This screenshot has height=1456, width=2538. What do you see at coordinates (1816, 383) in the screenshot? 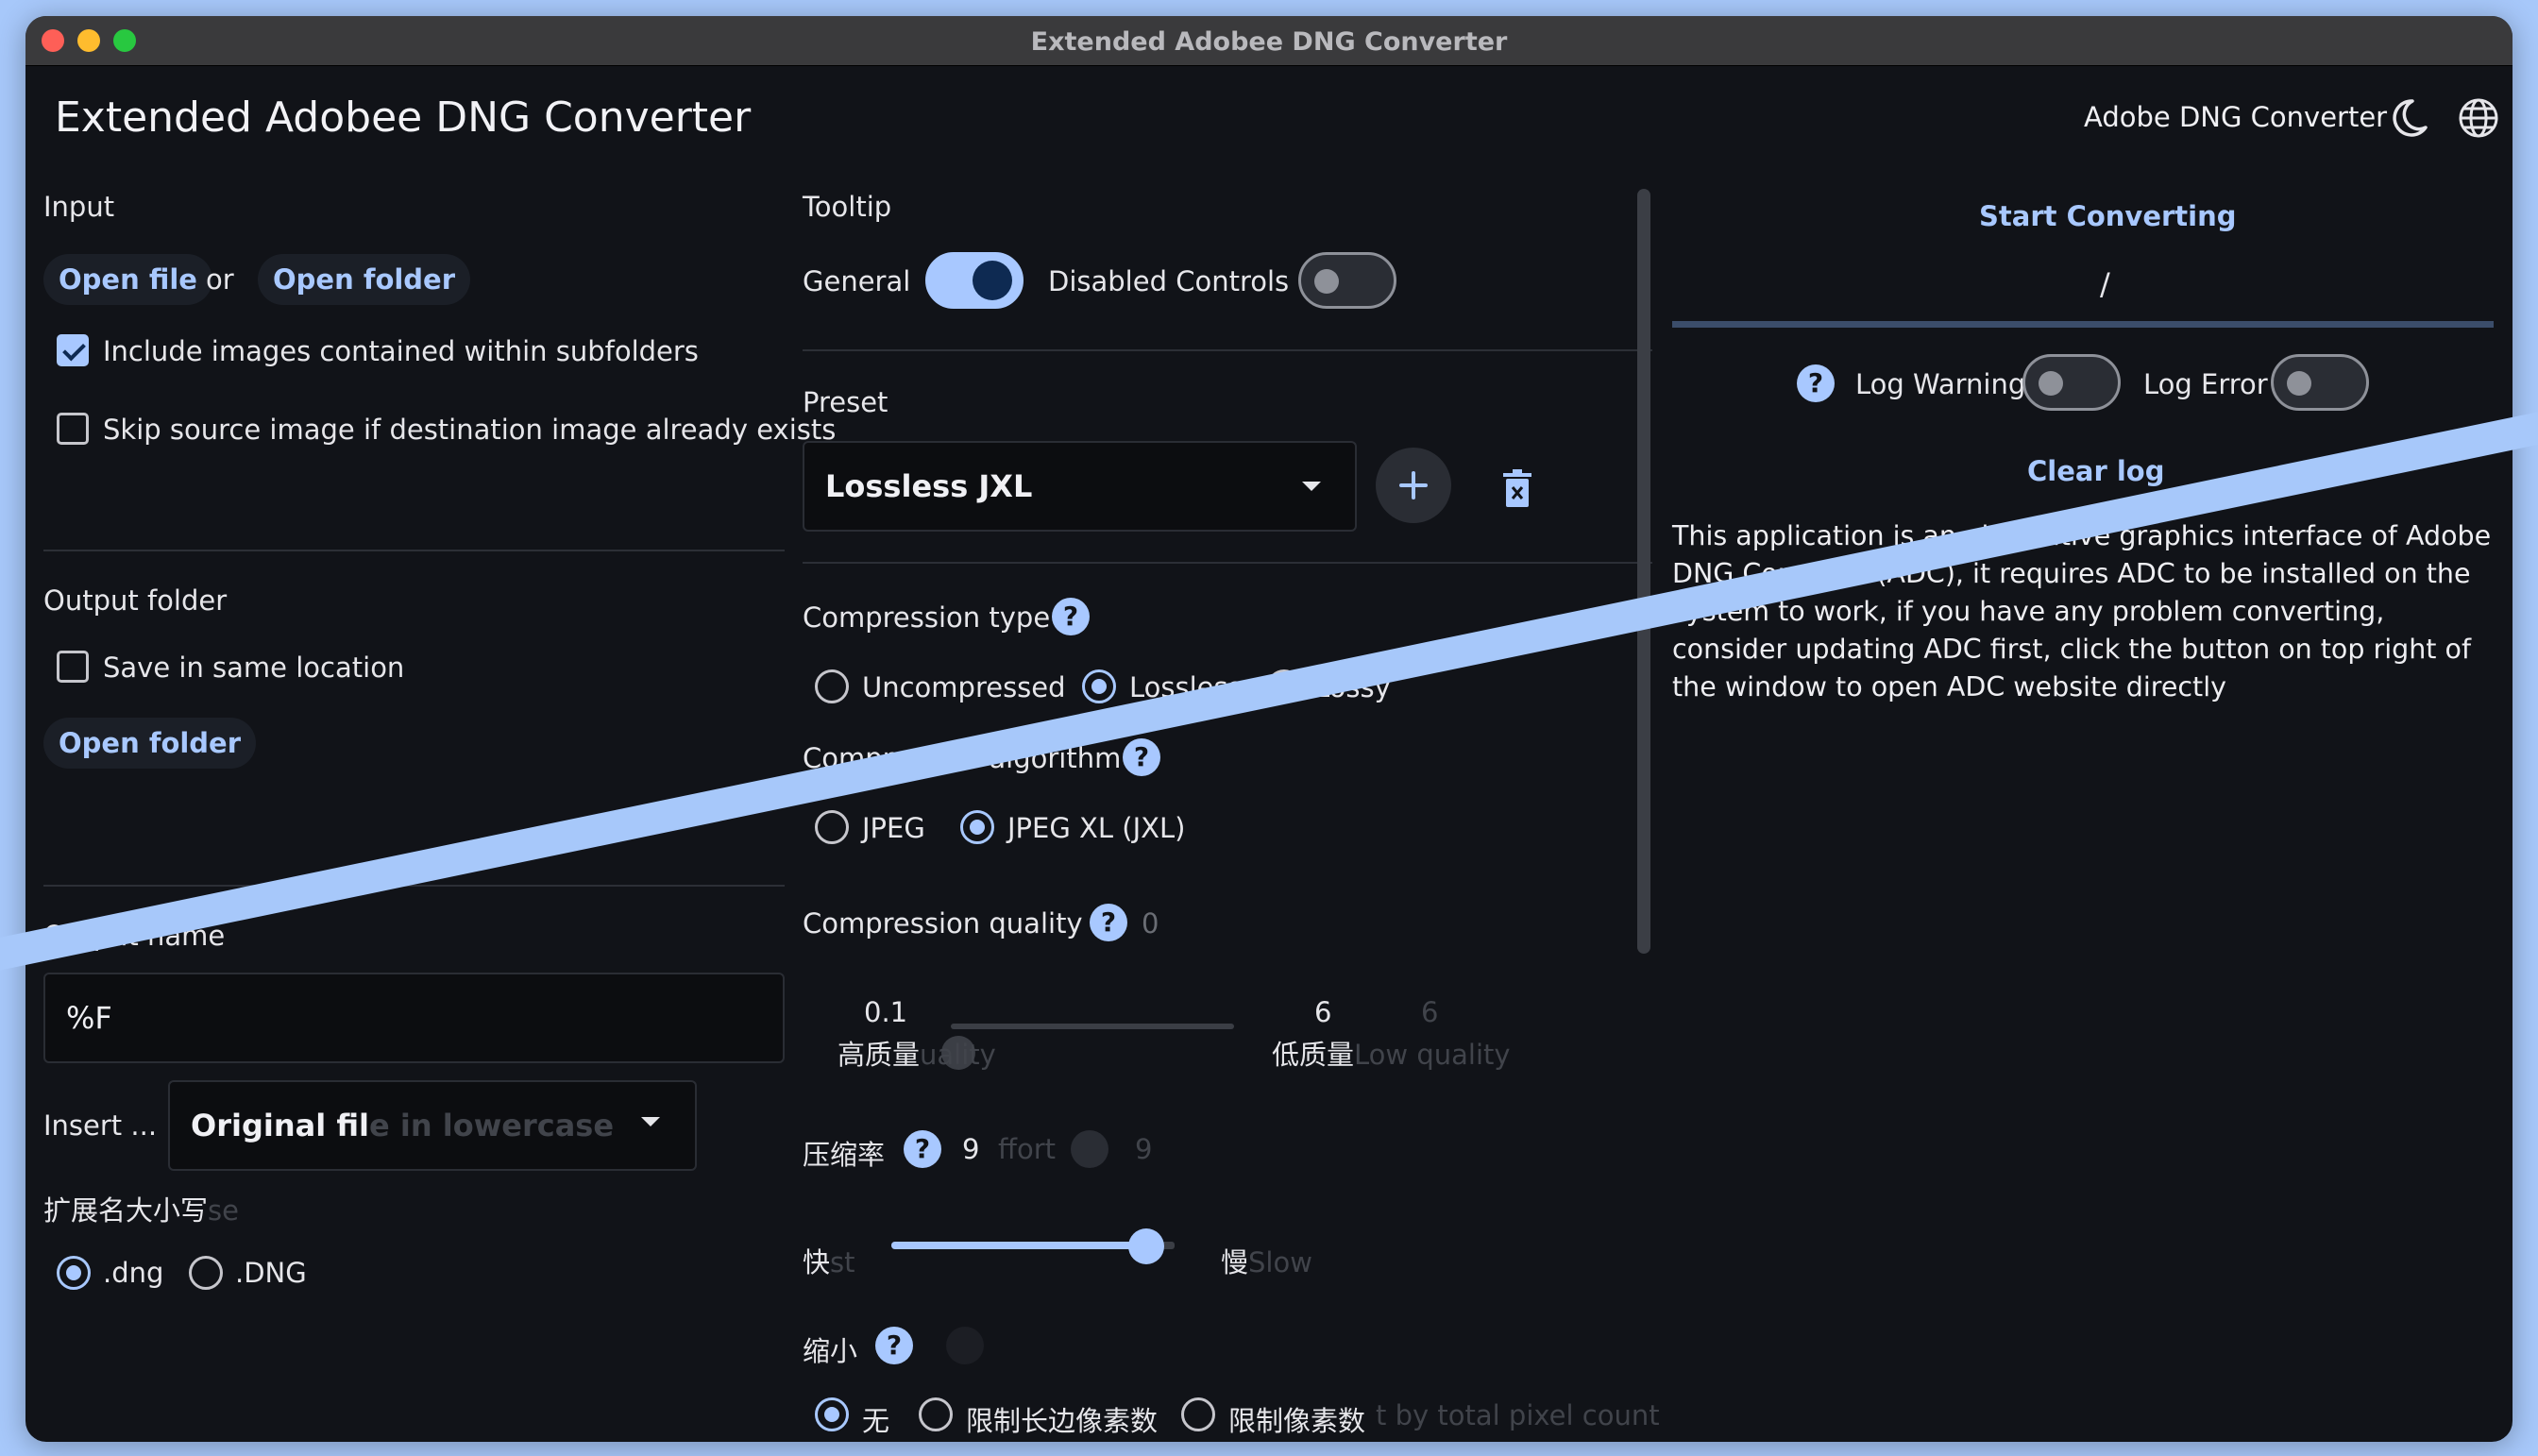
I see `log-help-icon: ?` at bounding box center [1816, 383].